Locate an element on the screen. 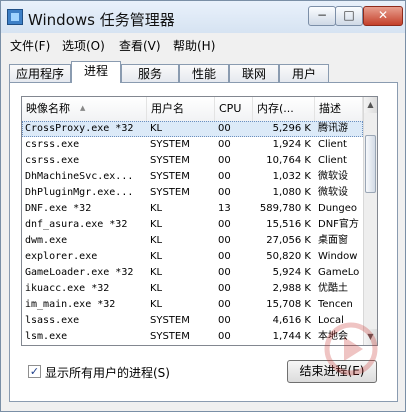 This screenshot has width=406, height=412. menu-options: 选项(O) is located at coordinates (83, 45).